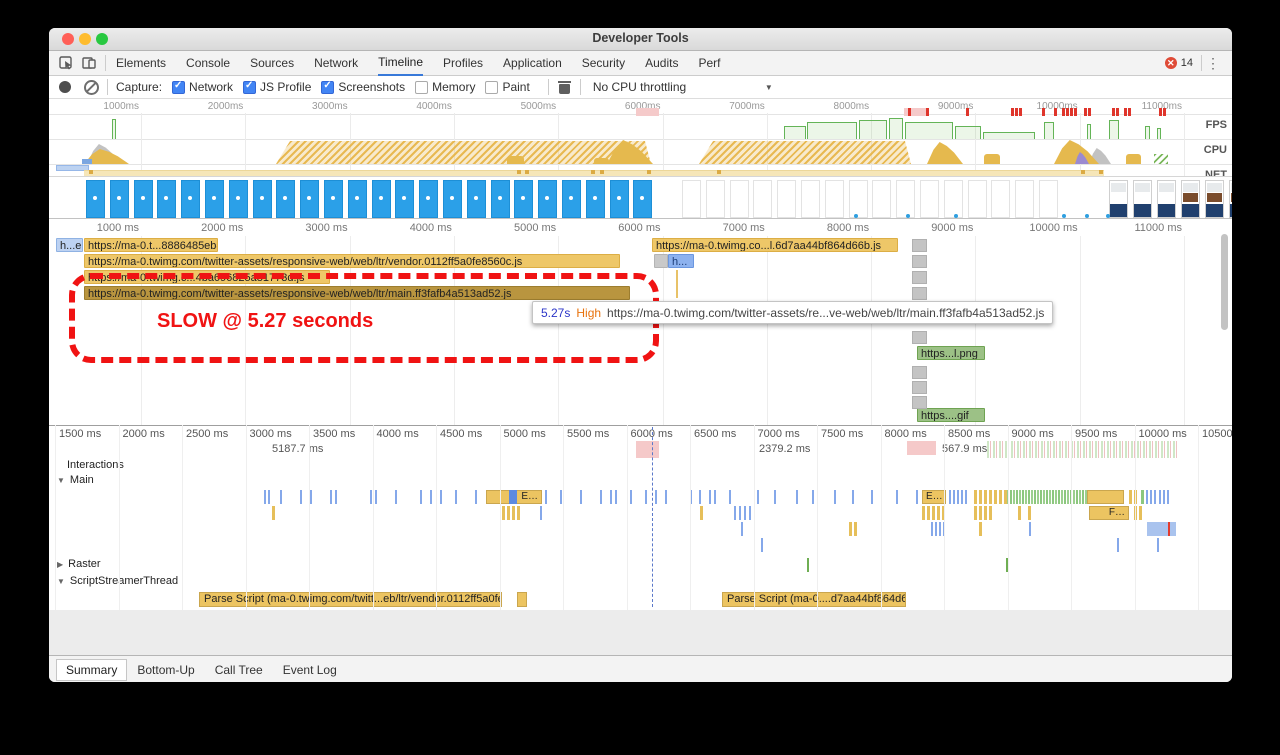 This screenshot has height=755, width=1280. I want to click on details-tab-bottom-up: Bottom-Up, so click(165, 670).